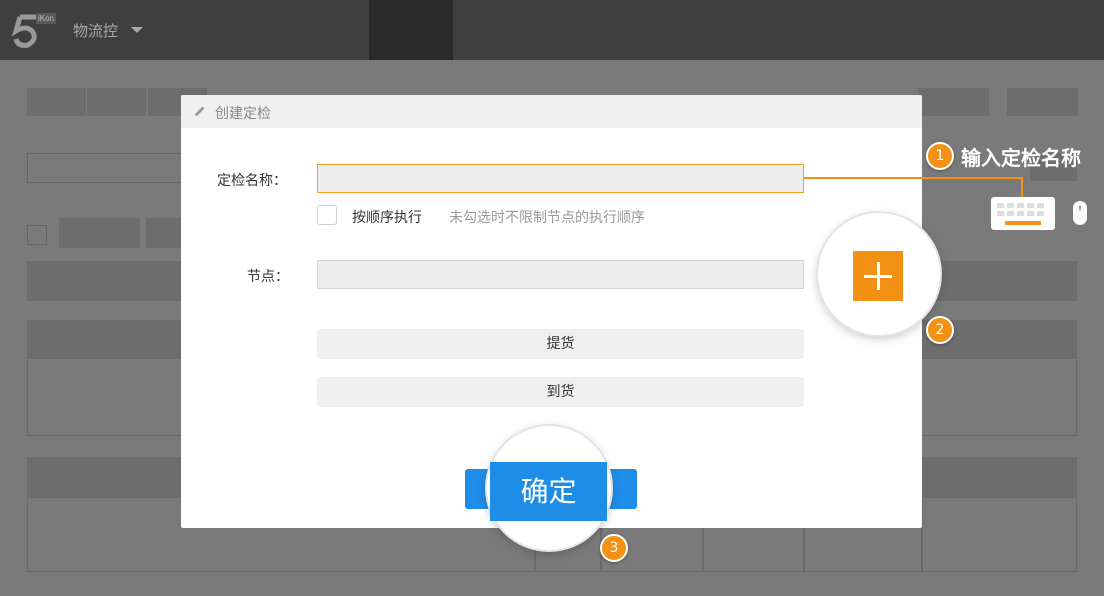  Describe the element at coordinates (560, 344) in the screenshot. I see `node-option-pickup: 提货` at that location.